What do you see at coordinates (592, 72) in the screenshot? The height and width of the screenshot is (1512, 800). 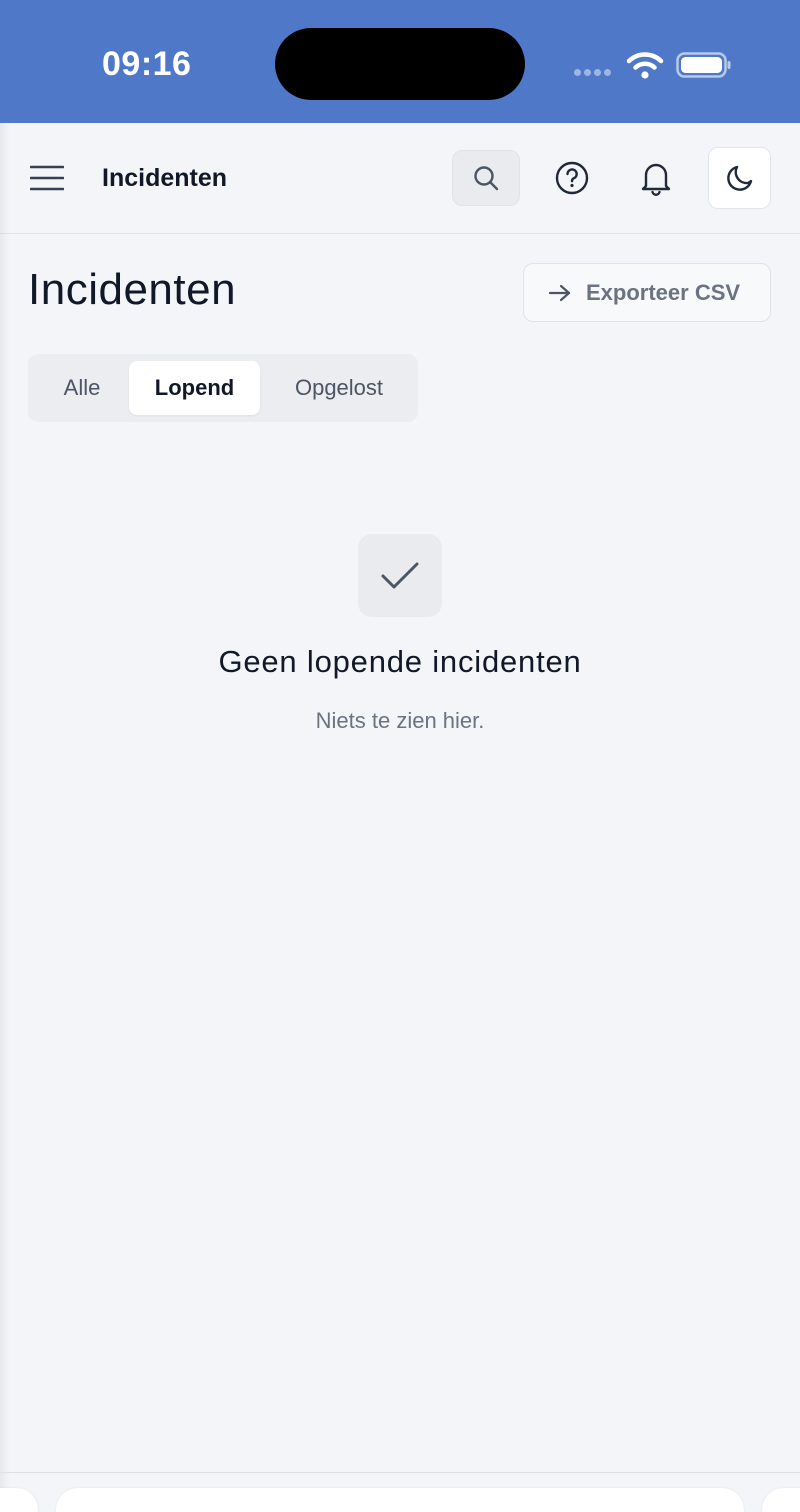 I see `cellular-signal-icon` at bounding box center [592, 72].